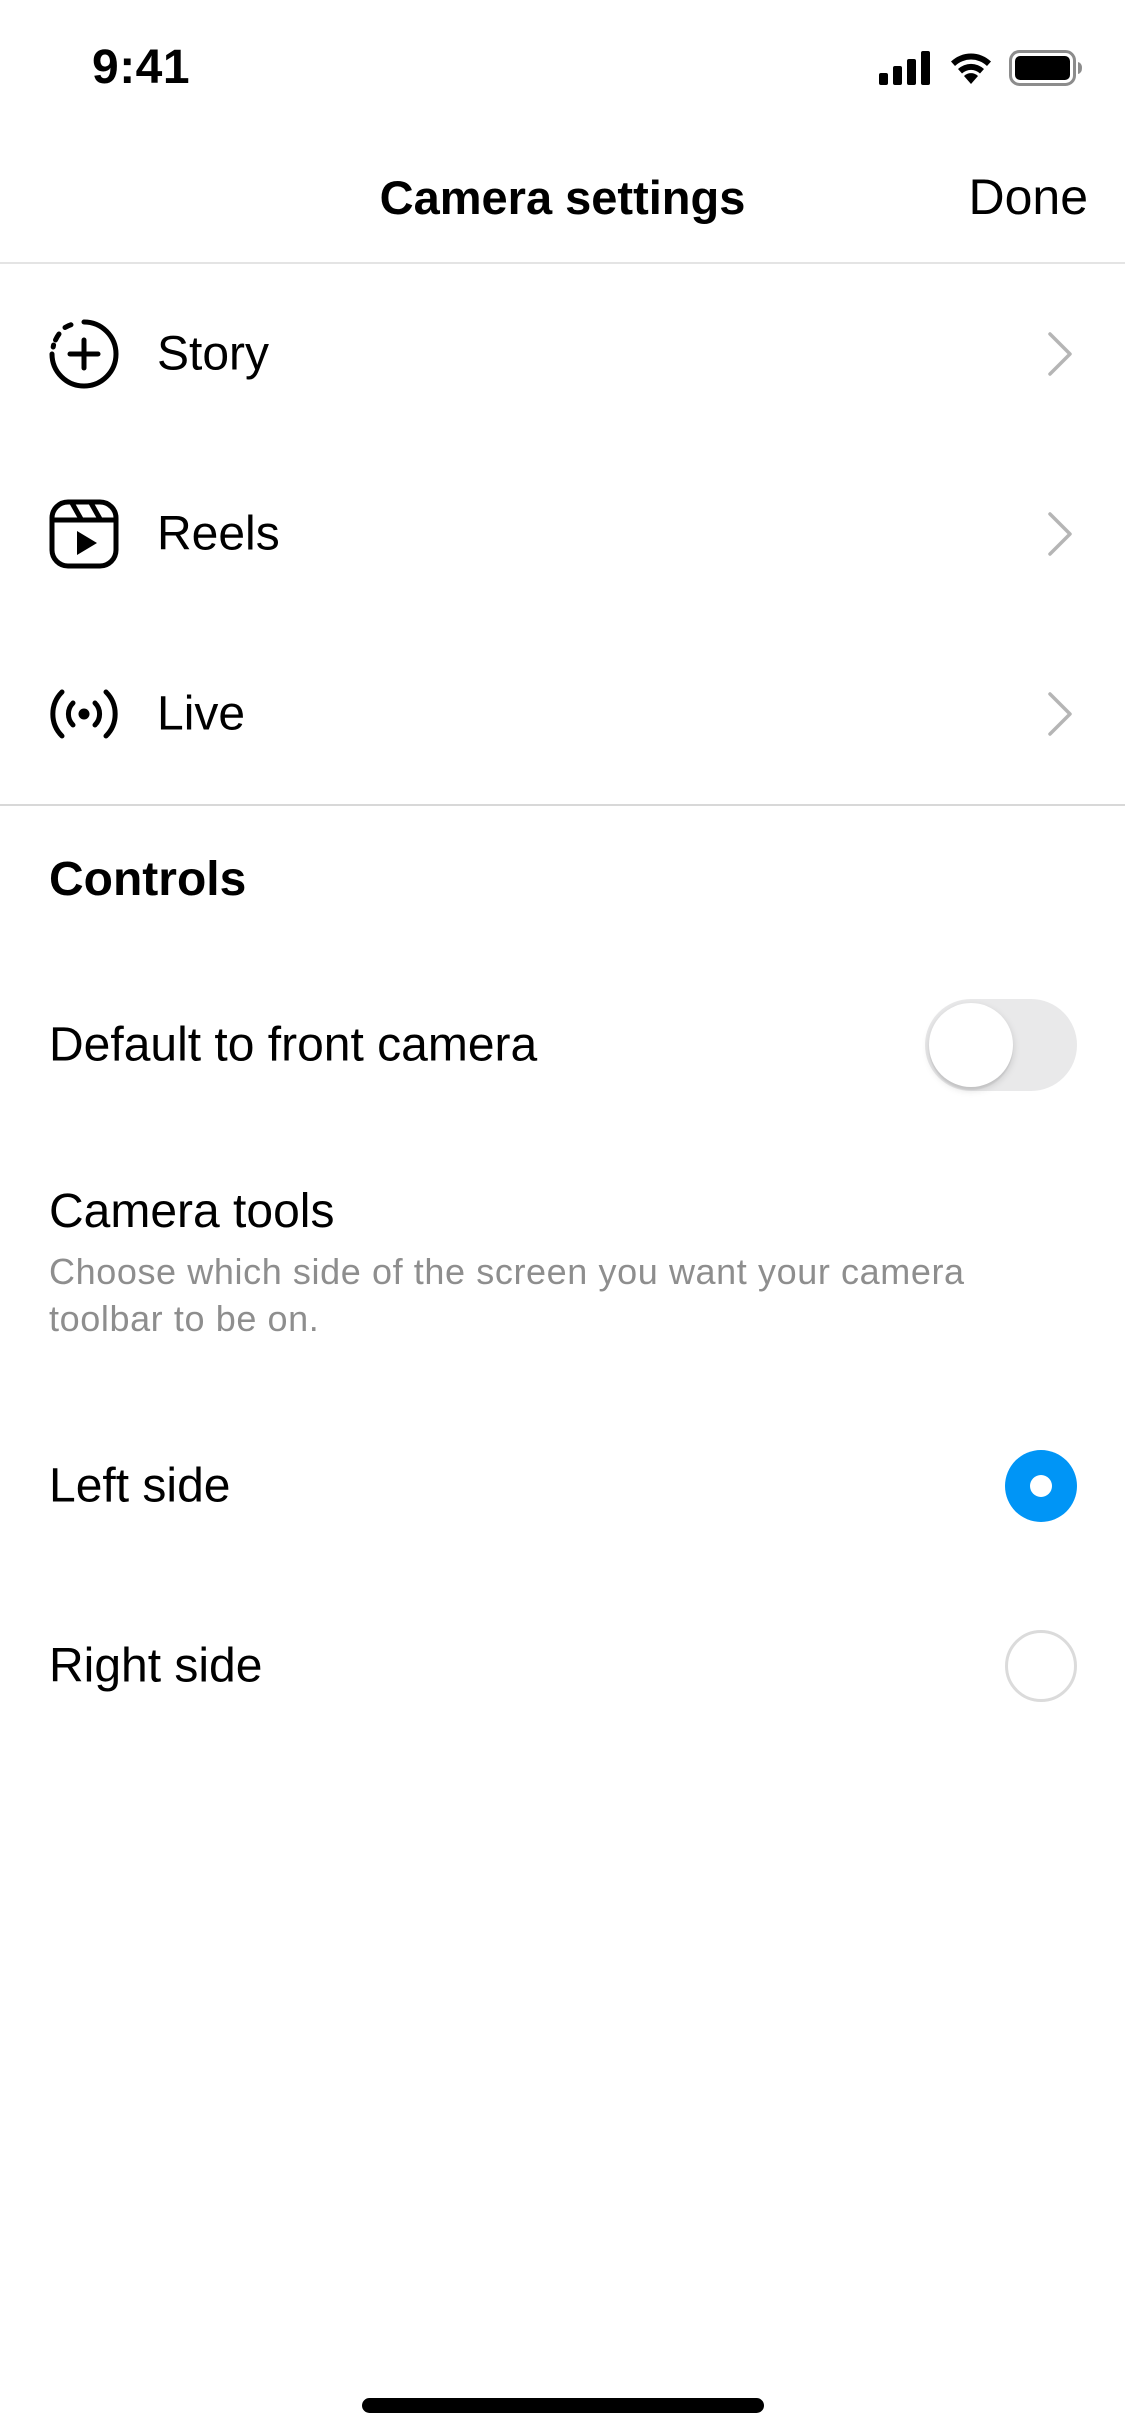 The image size is (1125, 2436). Describe the element at coordinates (562, 197) in the screenshot. I see `page-title: Camera settings` at that location.